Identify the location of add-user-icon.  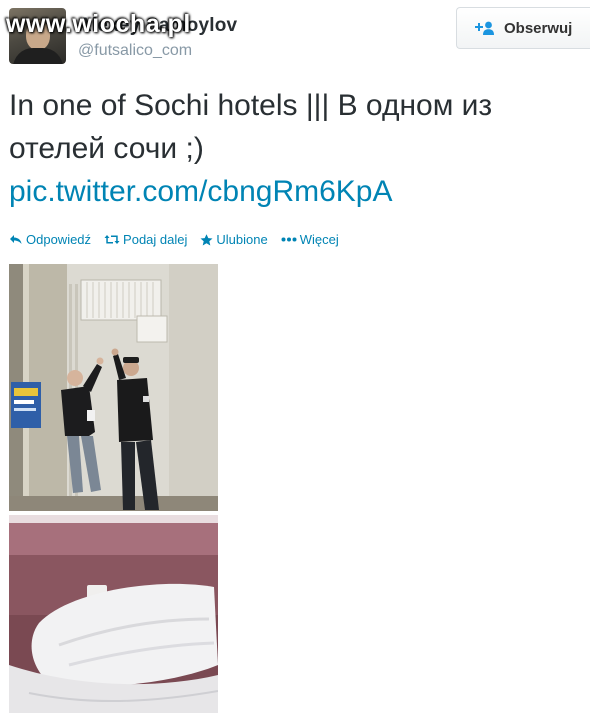
(485, 28).